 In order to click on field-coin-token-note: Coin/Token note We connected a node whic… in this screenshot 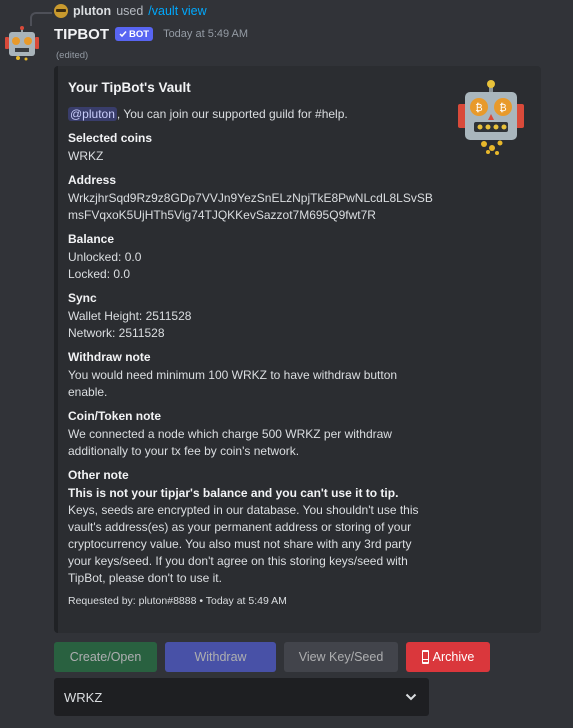, I will do `click(258, 434)`.